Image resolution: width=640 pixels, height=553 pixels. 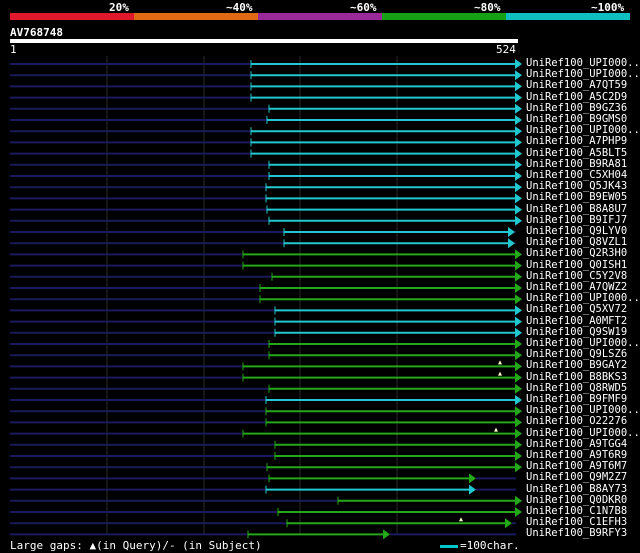 I want to click on hit-label-link: UniRef100_UPI000.., so click(x=583, y=433).